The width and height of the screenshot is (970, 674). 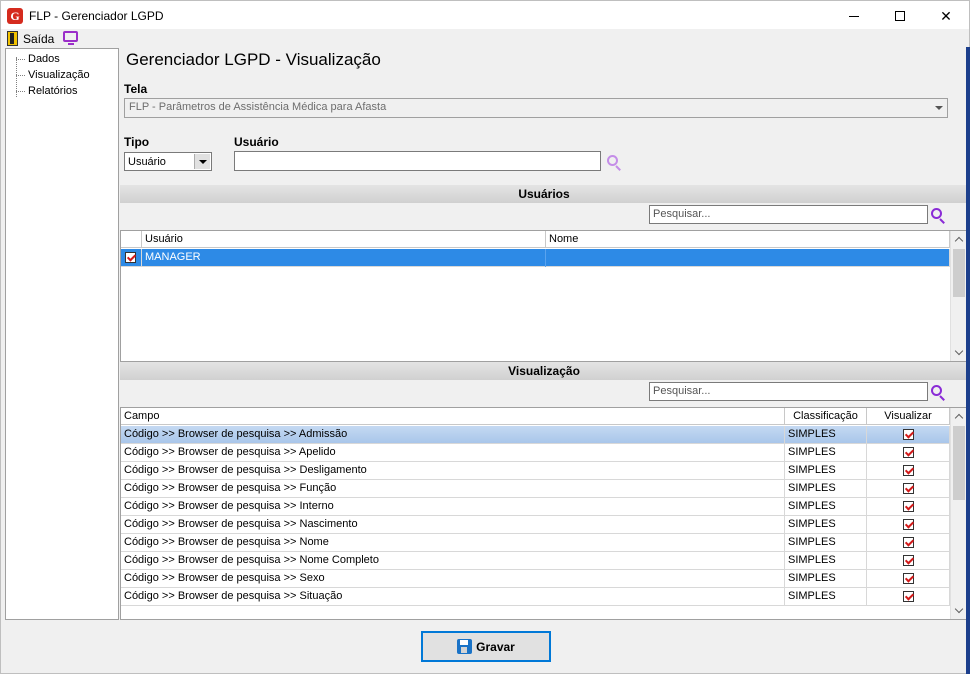 What do you see at coordinates (53, 91) in the screenshot?
I see `tree-item-label: Relatórios` at bounding box center [53, 91].